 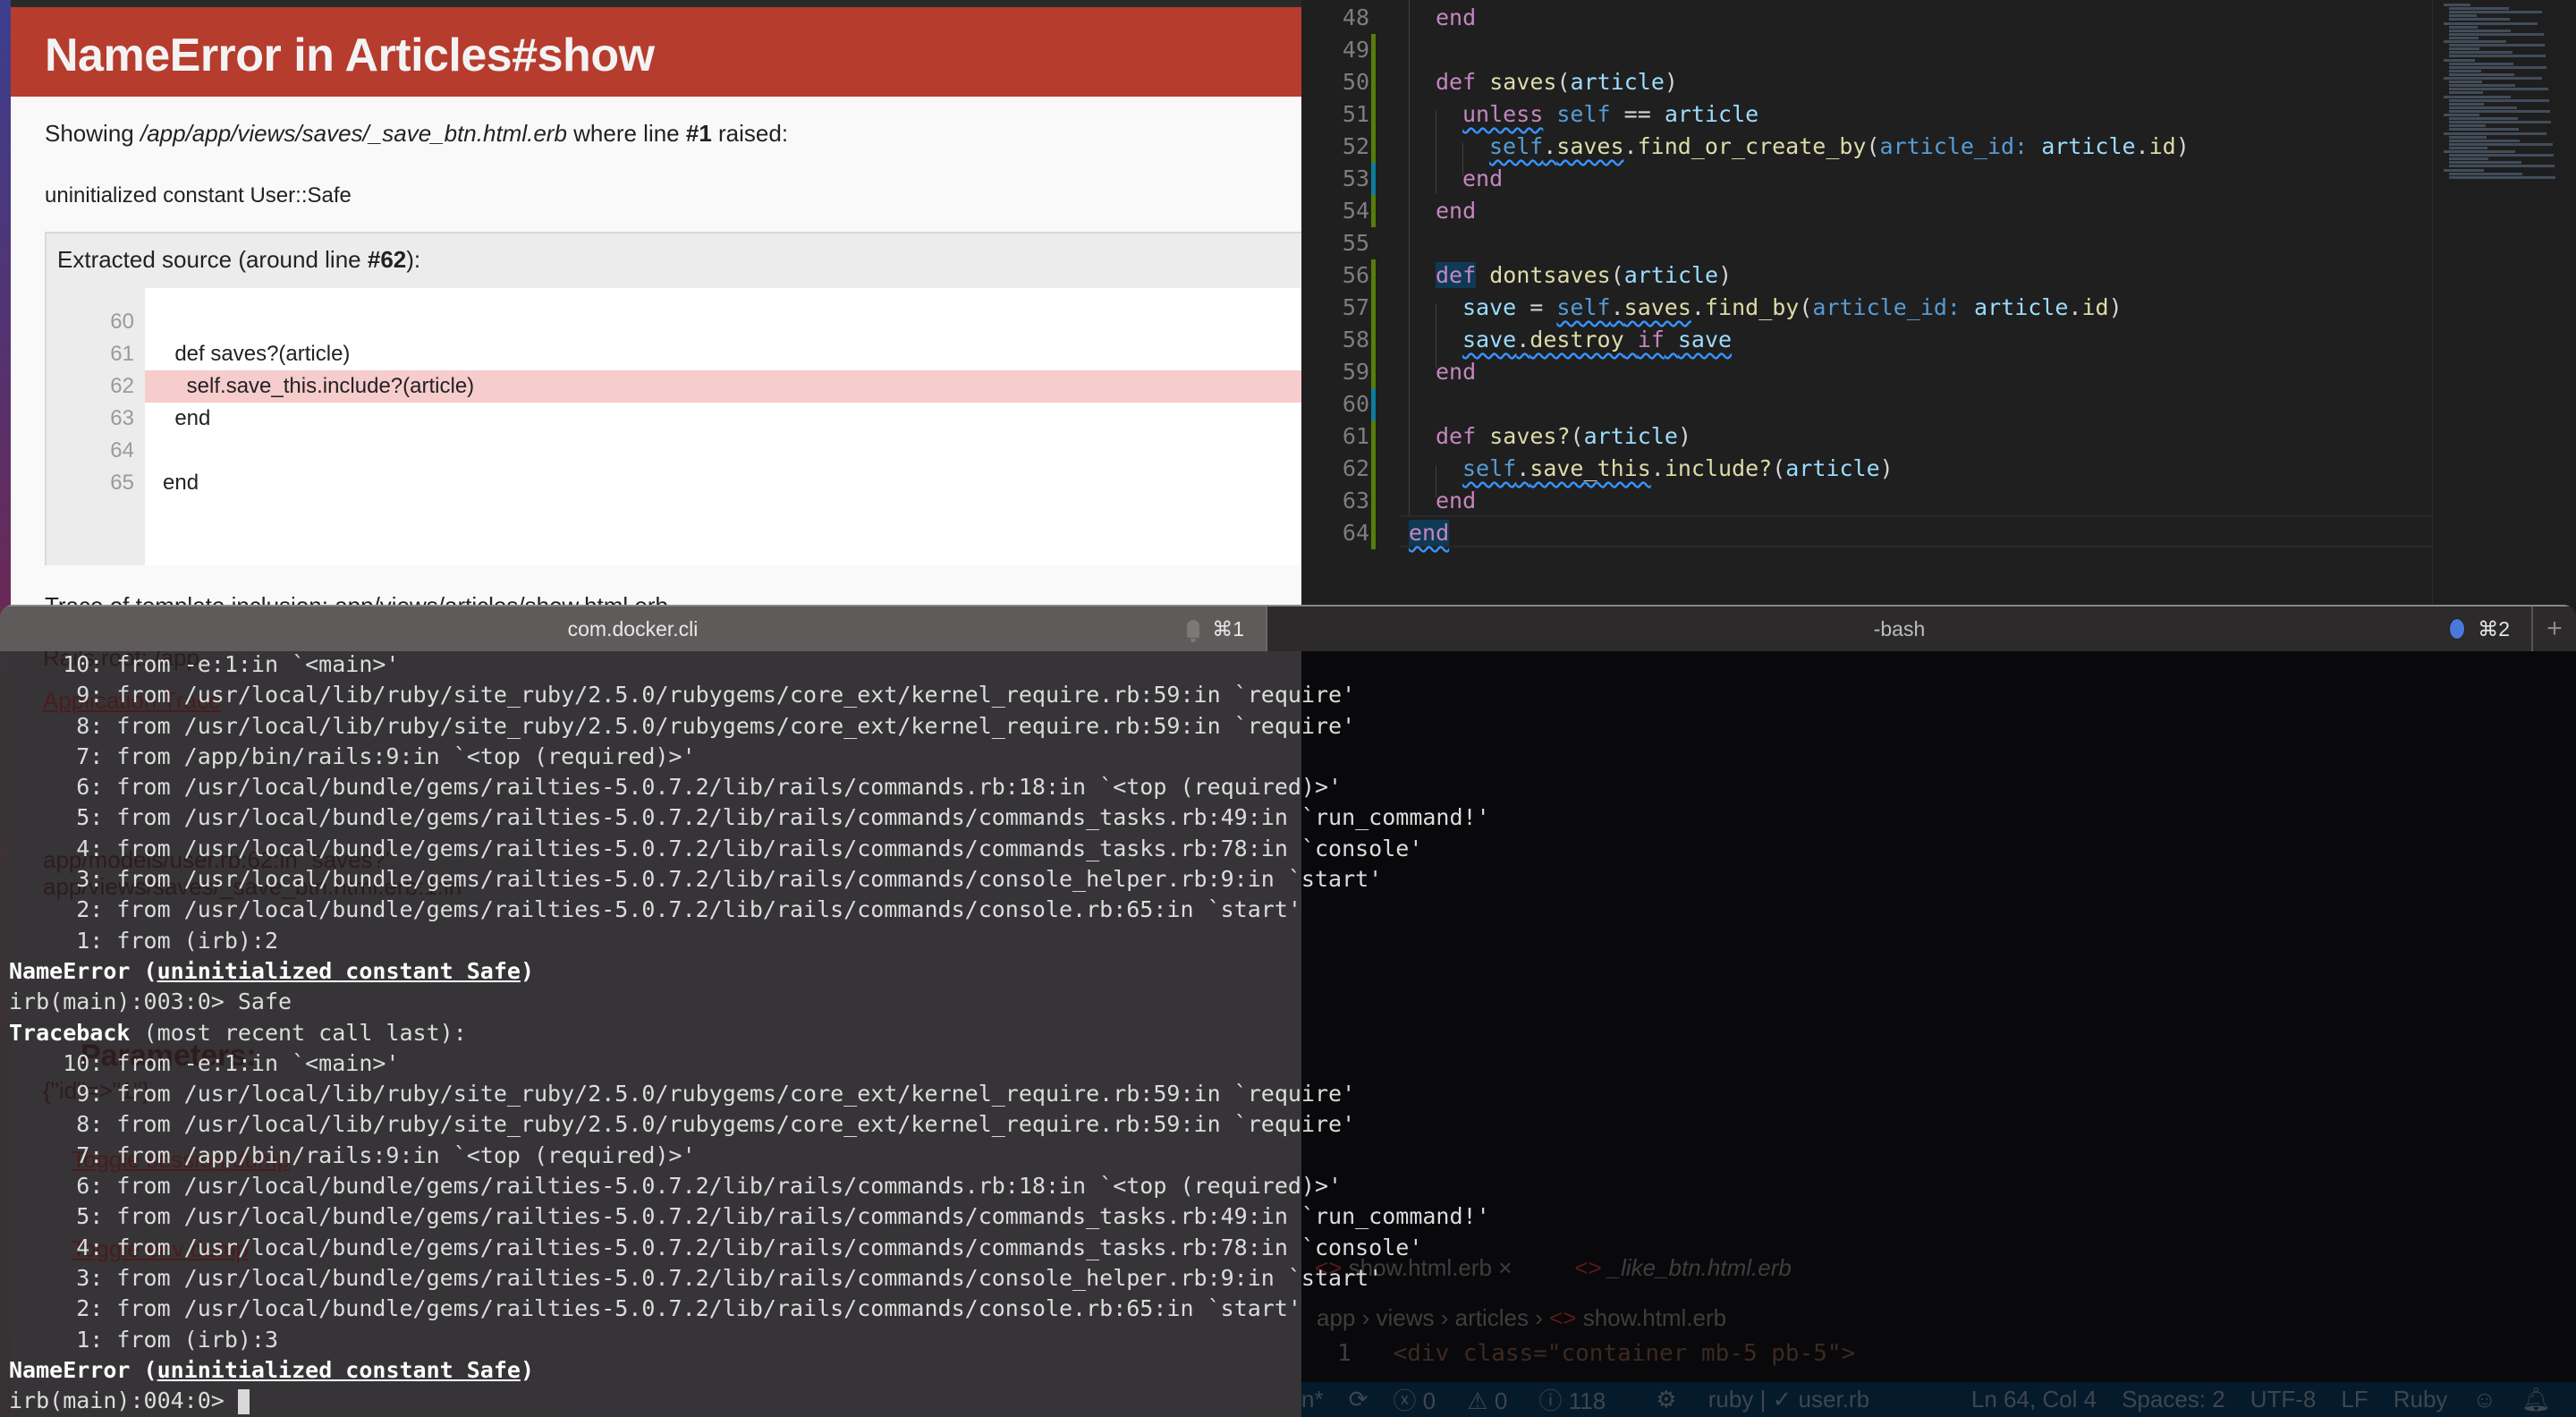 What do you see at coordinates (2034, 1399) in the screenshot?
I see `status-cursor-position: Ln 64, Col 4` at bounding box center [2034, 1399].